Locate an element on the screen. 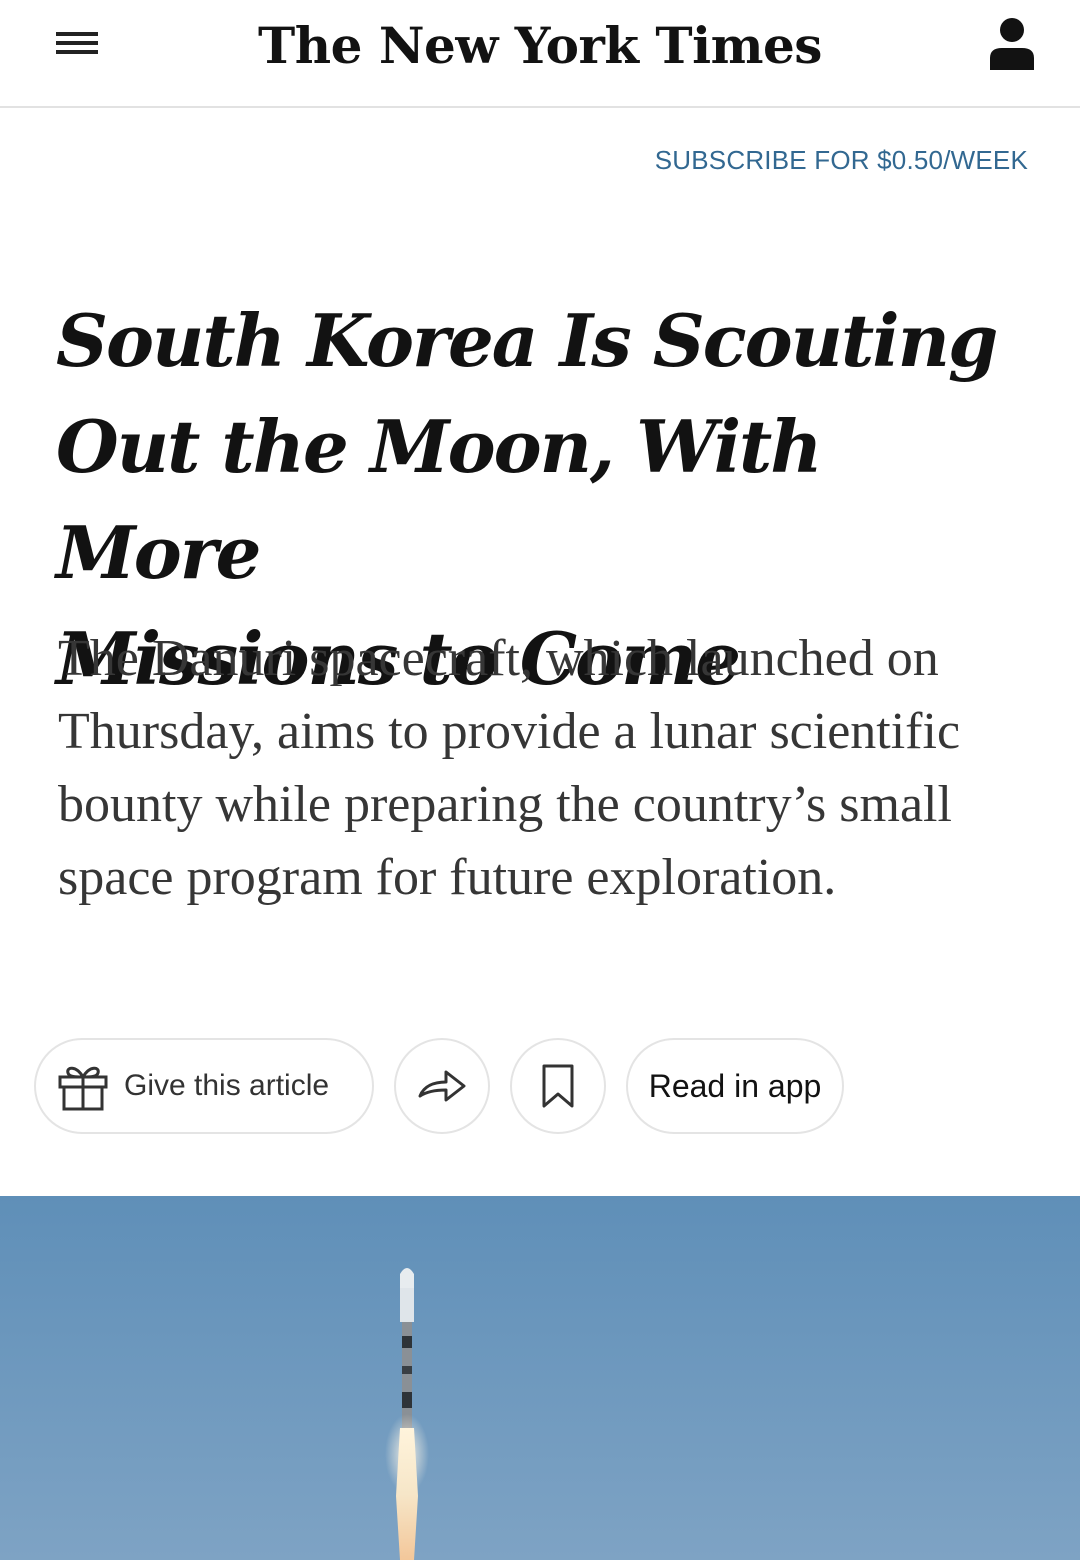 This screenshot has height=1560, width=1080. user-account-icon is located at coordinates (1012, 44).